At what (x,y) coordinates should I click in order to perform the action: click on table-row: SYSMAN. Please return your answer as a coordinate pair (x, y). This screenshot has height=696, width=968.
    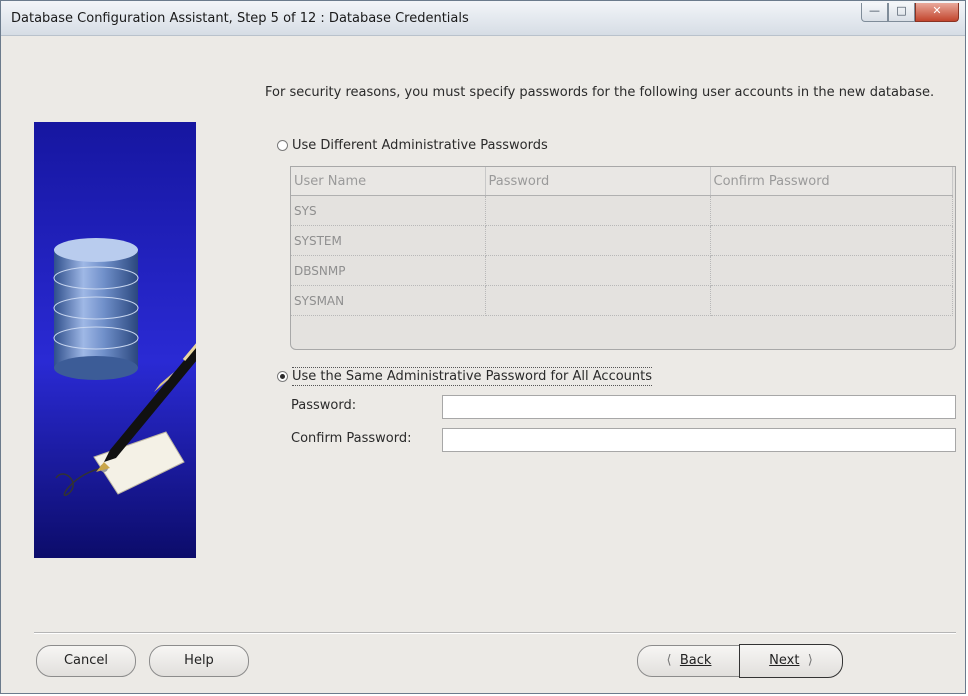
    Looking at the image, I should click on (622, 300).